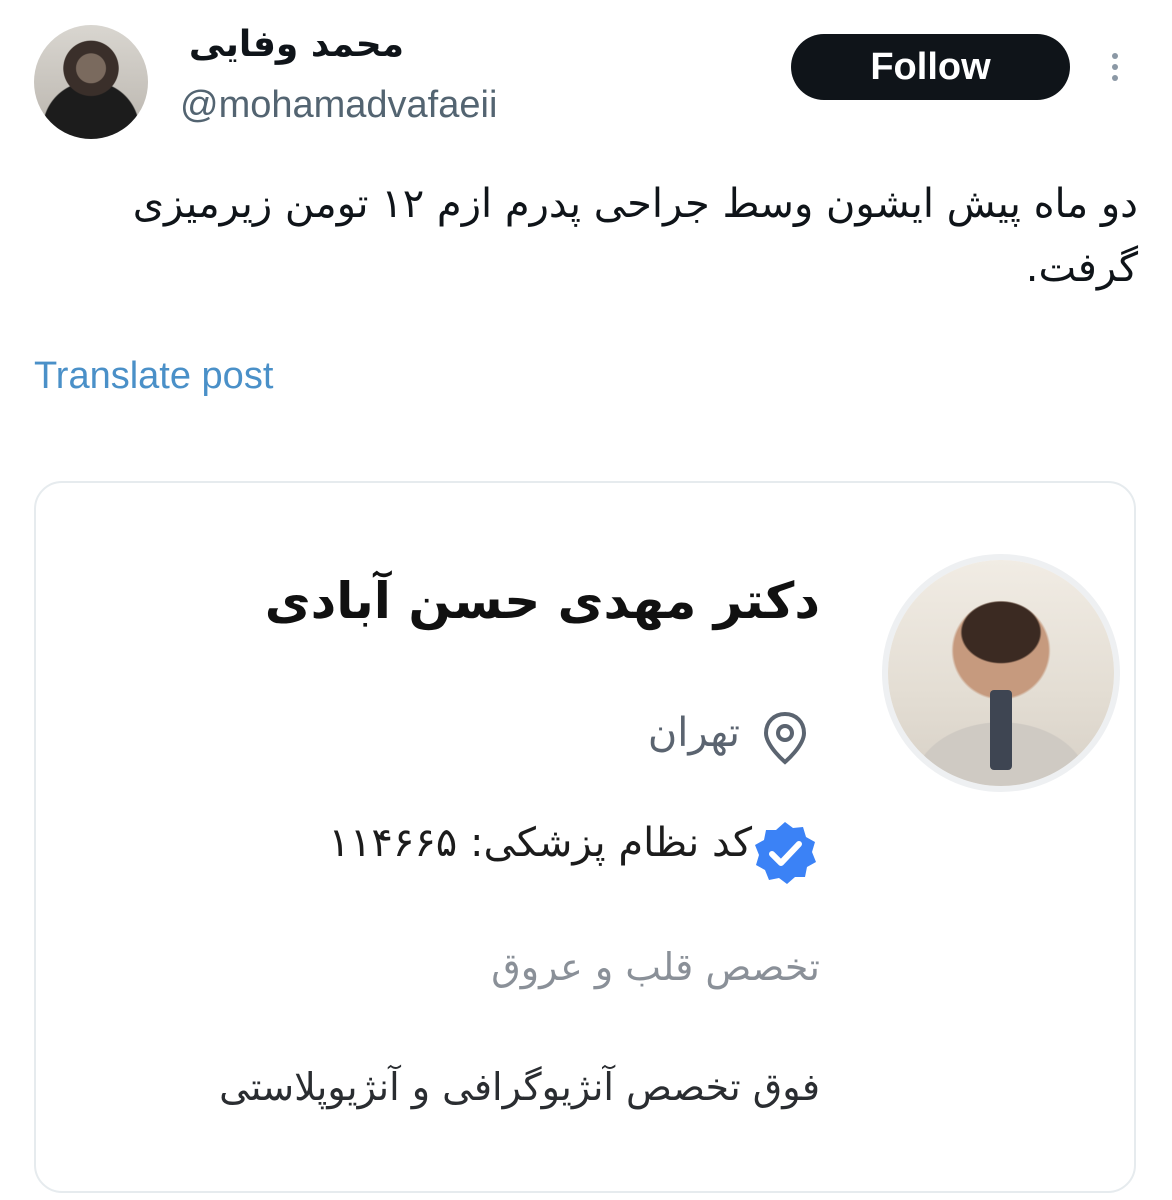  I want to click on author-handle: @mohamadvafaeii, so click(338, 105).